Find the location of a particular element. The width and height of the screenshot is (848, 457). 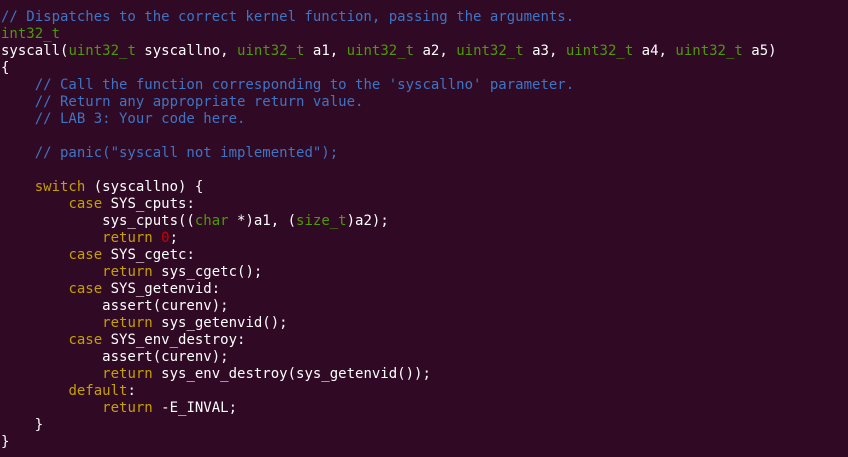

code-token-comment: // LAB 3: Your code here. is located at coordinates (140, 119).